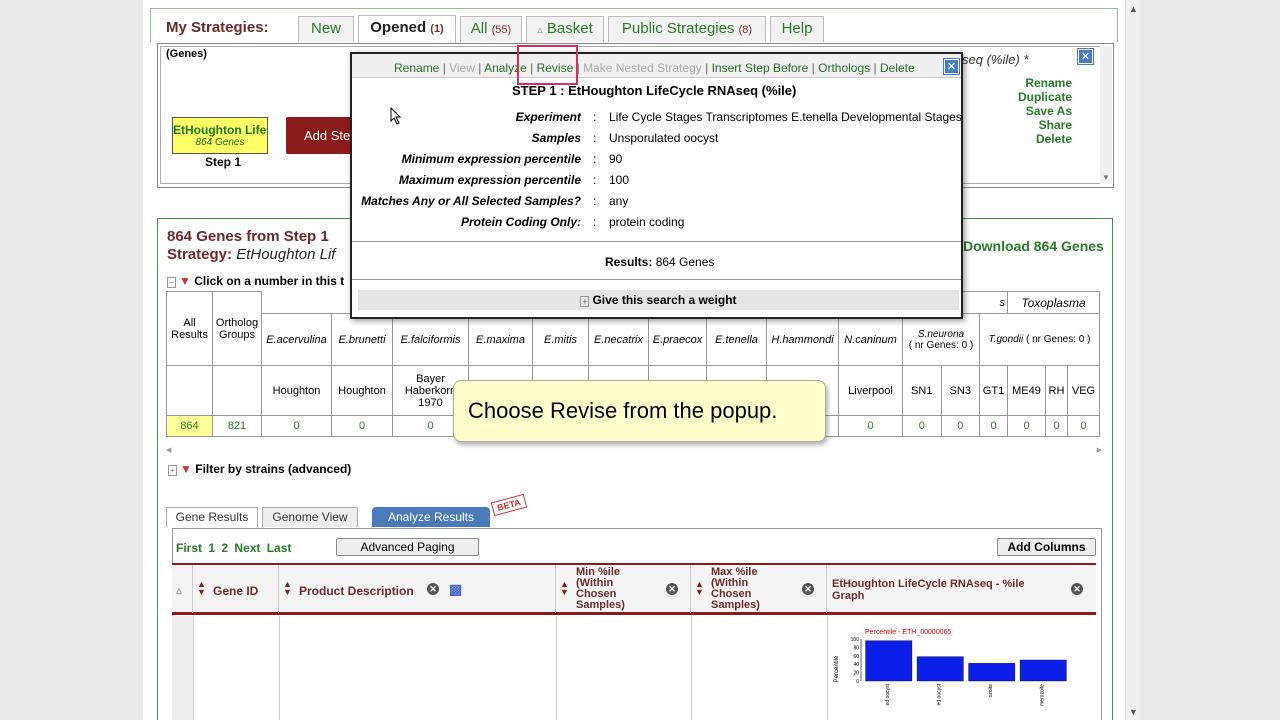 This screenshot has height=720, width=1280. Describe the element at coordinates (1056, 390) in the screenshot. I see `strain-cell: RH` at that location.